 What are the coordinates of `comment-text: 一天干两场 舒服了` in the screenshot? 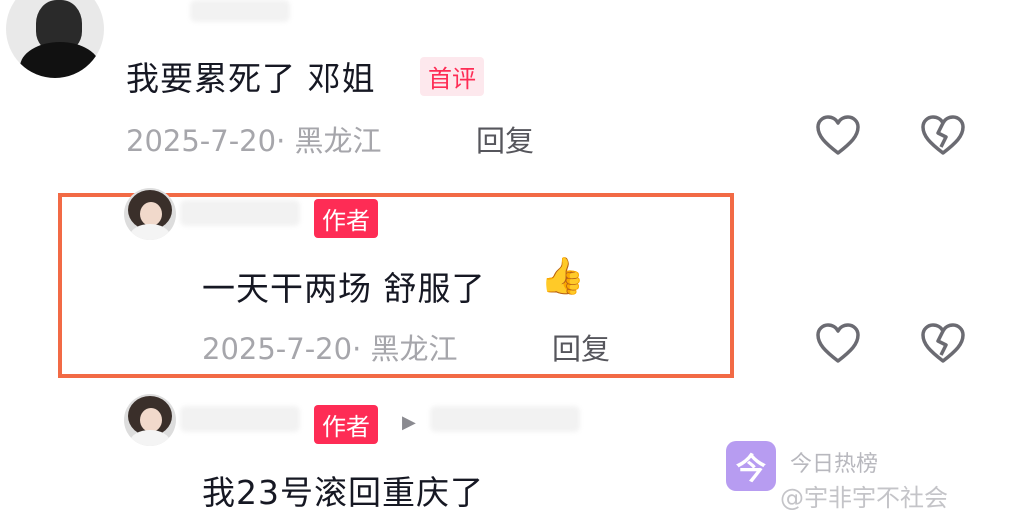 It's located at (344, 288).